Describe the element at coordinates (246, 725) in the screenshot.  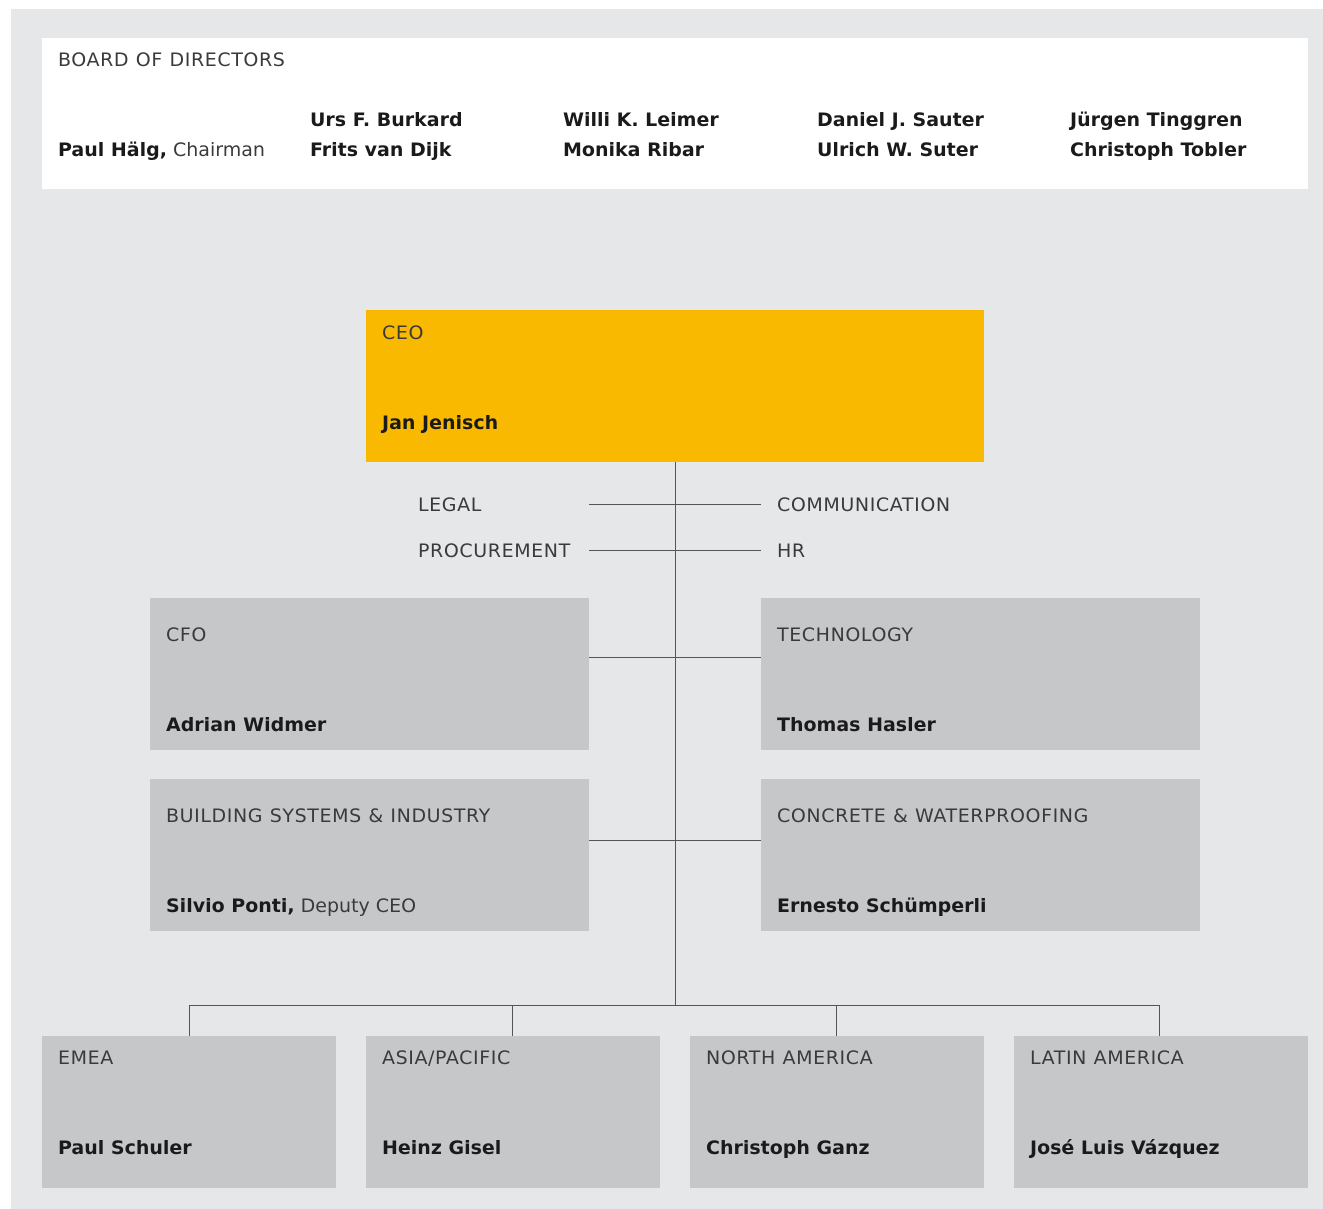
I see `cfo-name: Adrian Widmer` at that location.